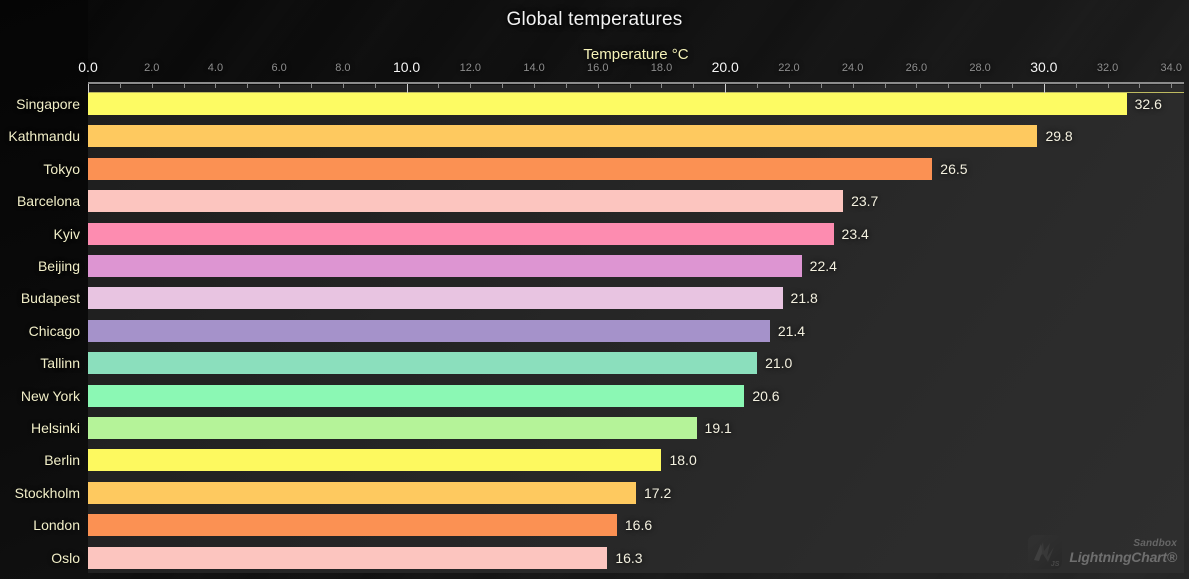 The image size is (1189, 579). Describe the element at coordinates (1148, 104) in the screenshot. I see `bar-value-label: 32.6` at that location.